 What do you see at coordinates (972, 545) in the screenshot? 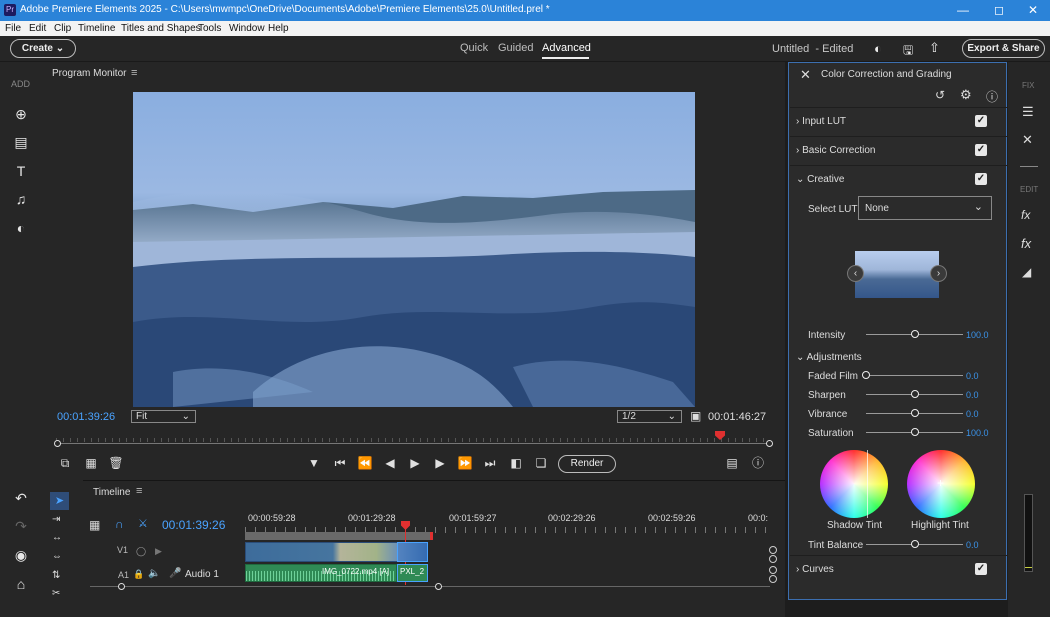
I see `tint-balance-value: 0.0` at bounding box center [972, 545].